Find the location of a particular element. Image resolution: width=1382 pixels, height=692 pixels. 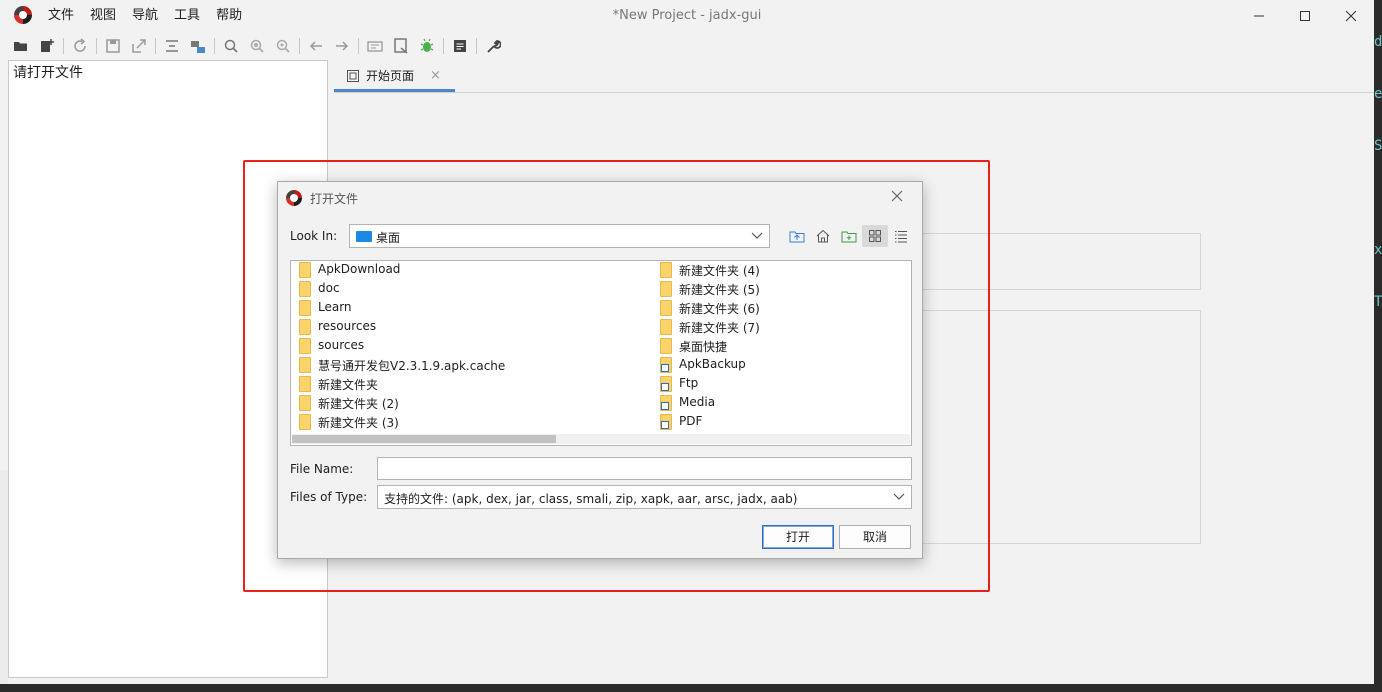

tab-start-page: 开始页面 × is located at coordinates (394, 77).